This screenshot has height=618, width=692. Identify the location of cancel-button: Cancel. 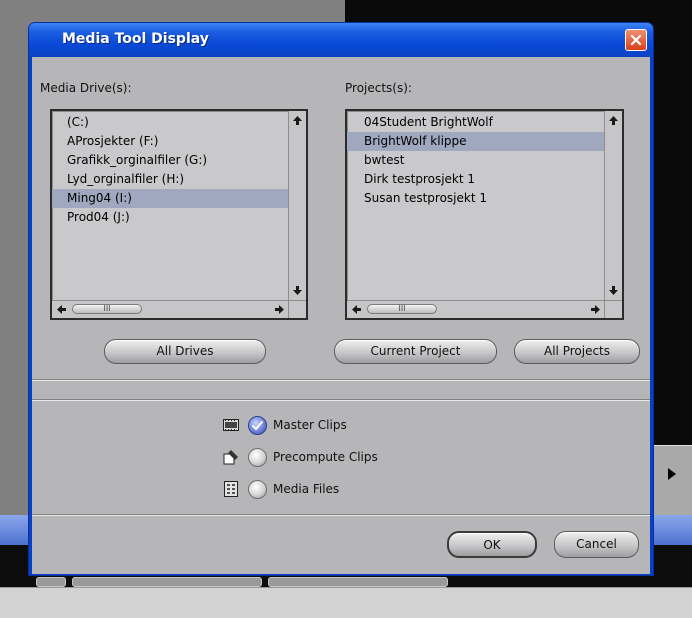
(596, 544).